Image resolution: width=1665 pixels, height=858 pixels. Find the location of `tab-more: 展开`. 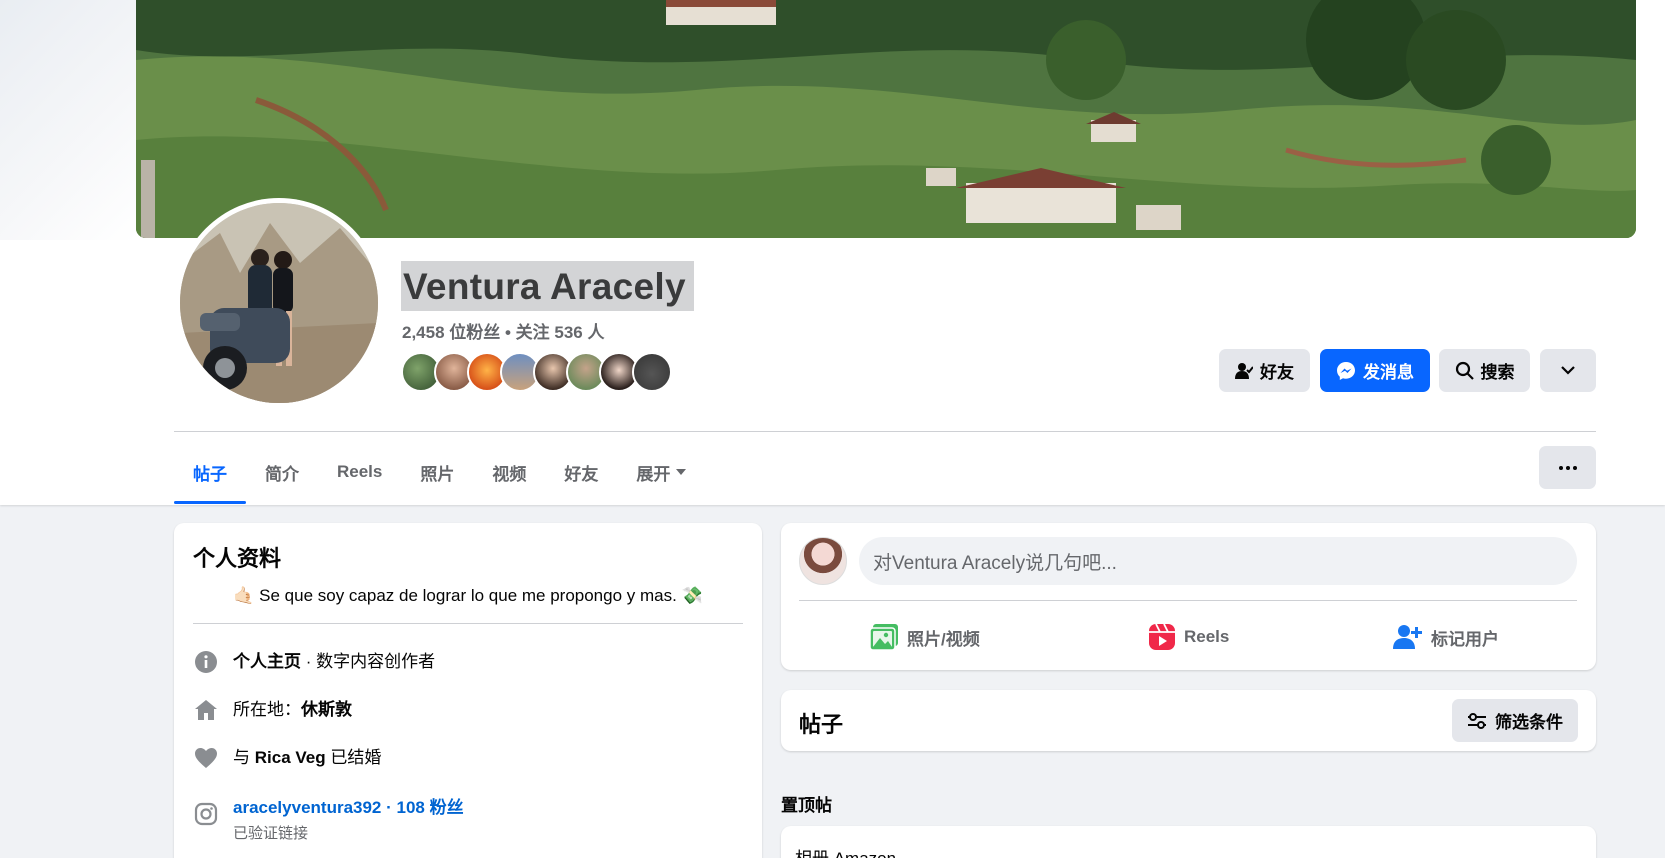

tab-more: 展开 is located at coordinates (661, 472).